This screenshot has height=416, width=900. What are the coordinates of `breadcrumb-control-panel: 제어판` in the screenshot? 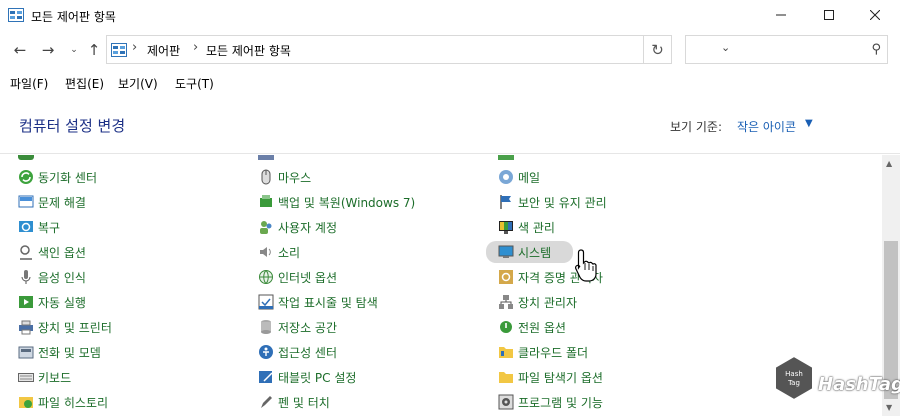 It's located at (163, 50).